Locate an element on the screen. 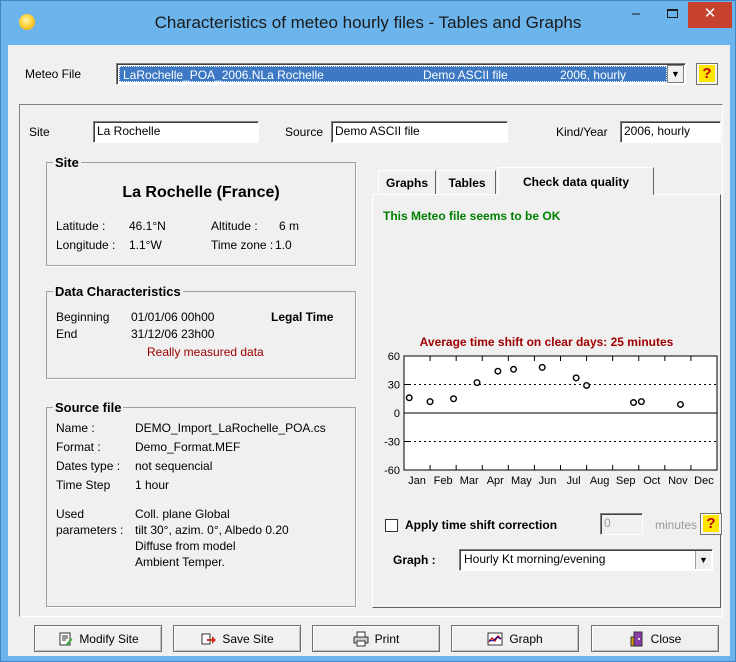  modify-site-button: Modify Site is located at coordinates (98, 638).